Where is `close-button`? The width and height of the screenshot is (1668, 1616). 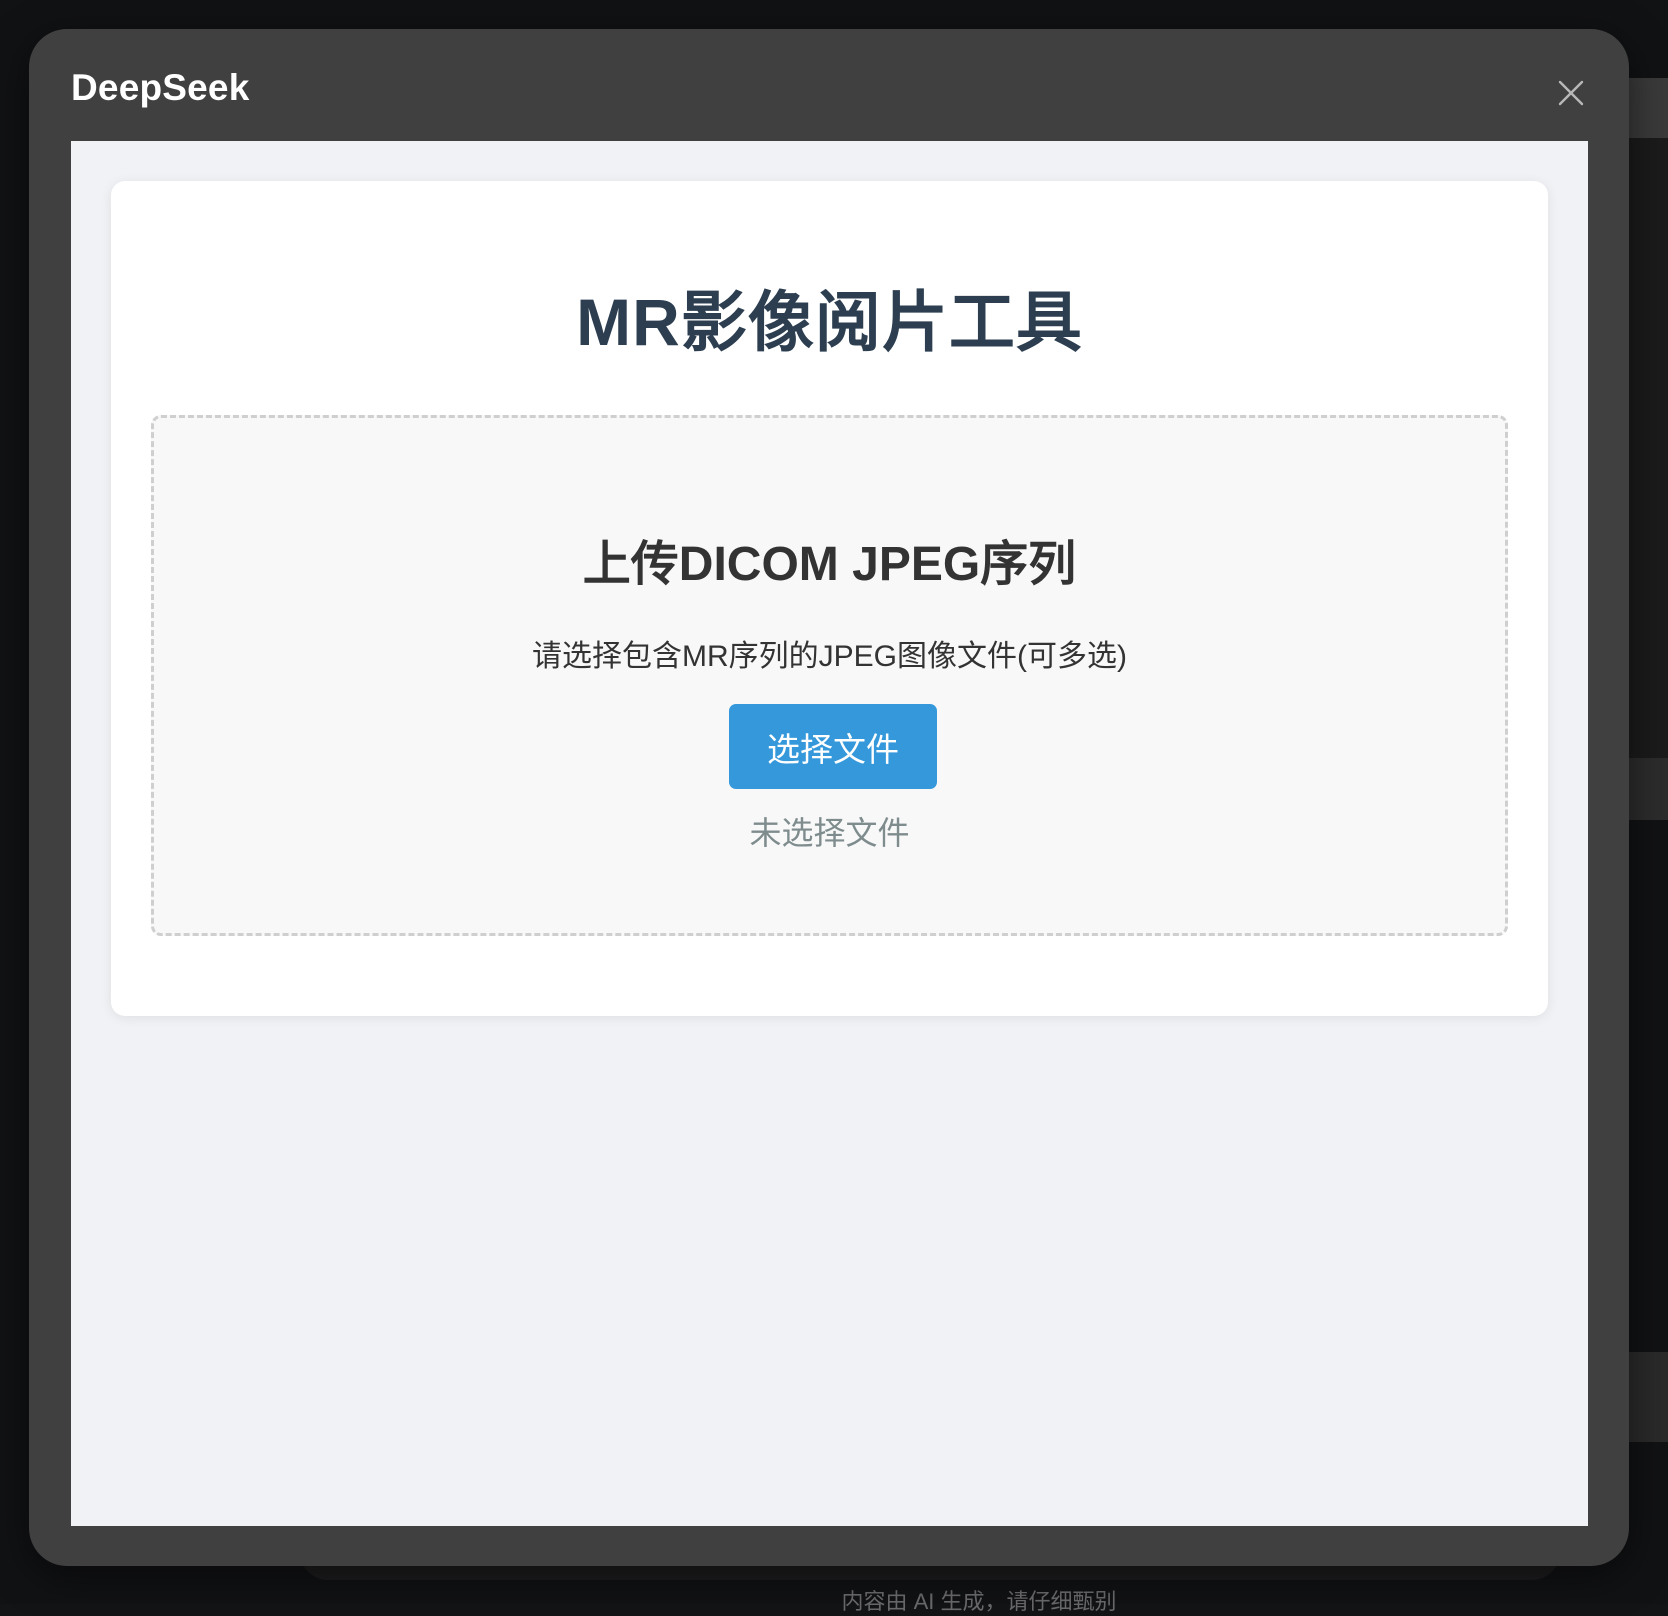
close-button is located at coordinates (1571, 95).